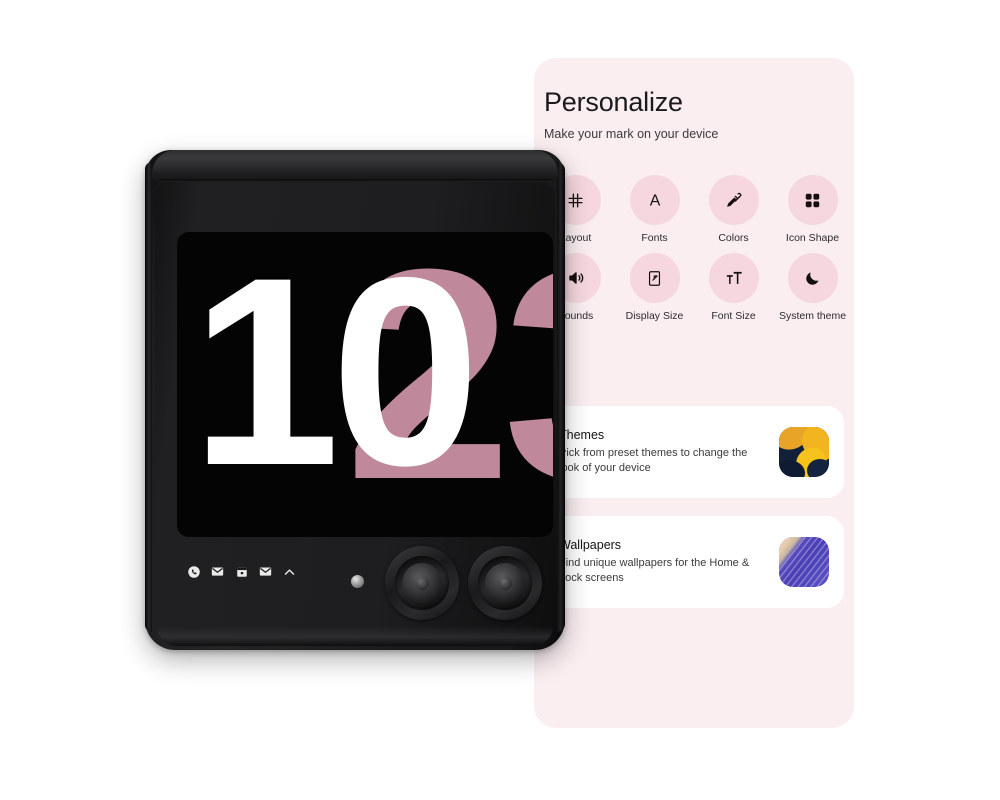 The width and height of the screenshot is (1000, 800). Describe the element at coordinates (561, 397) in the screenshot. I see `phone-right-edge` at that location.